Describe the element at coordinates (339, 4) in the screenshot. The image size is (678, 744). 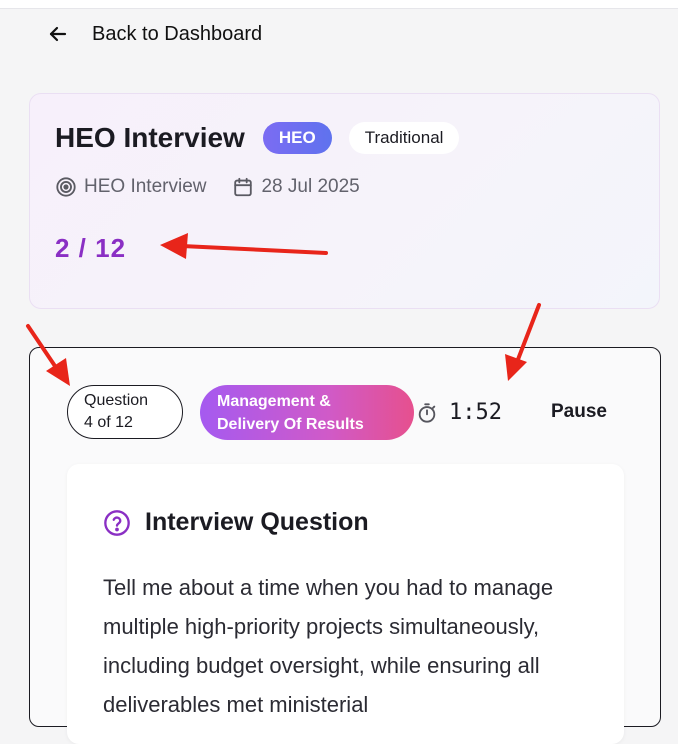
I see `top-bar` at that location.